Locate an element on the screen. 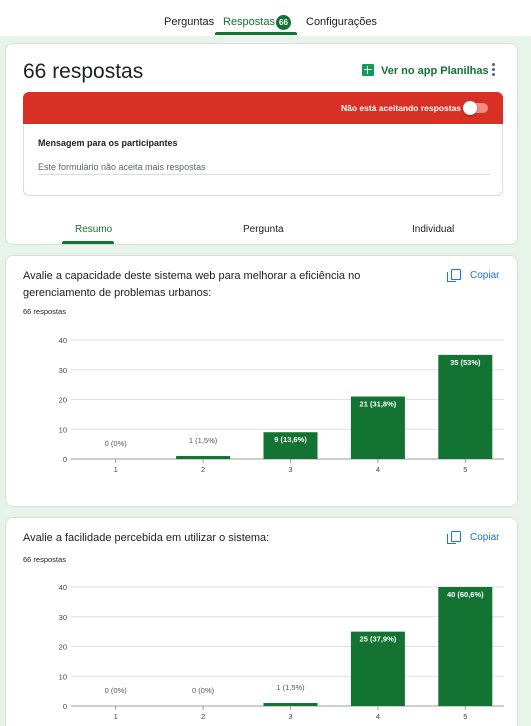 The width and height of the screenshot is (531, 726). tab-respostas: Respostas is located at coordinates (249, 22).